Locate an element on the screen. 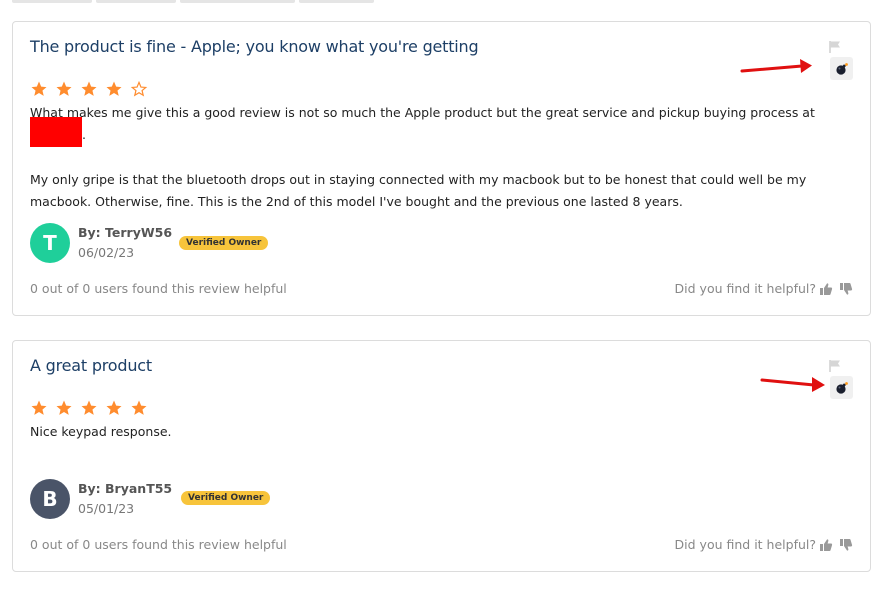 This screenshot has height=590, width=884. star-empty-icon is located at coordinates (139, 89).